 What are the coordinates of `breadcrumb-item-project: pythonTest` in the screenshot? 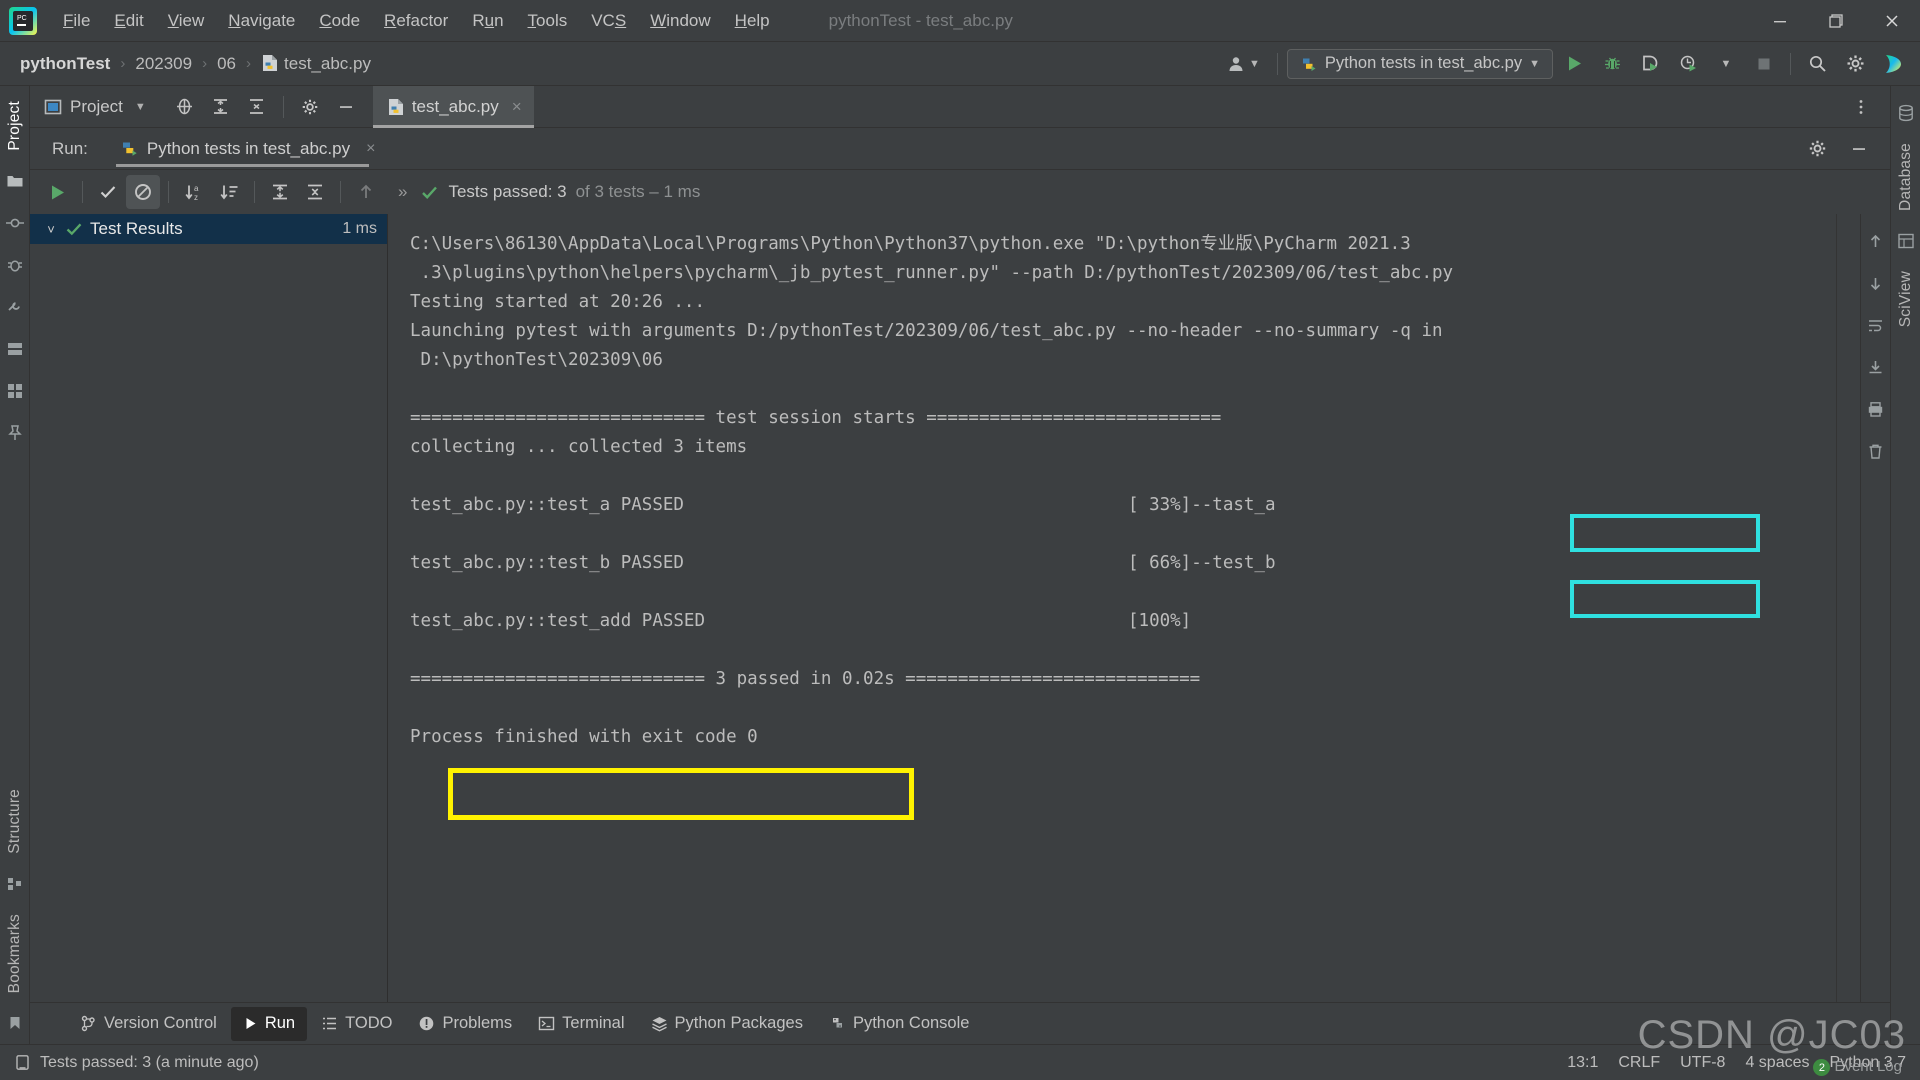 It's located at (65, 64).